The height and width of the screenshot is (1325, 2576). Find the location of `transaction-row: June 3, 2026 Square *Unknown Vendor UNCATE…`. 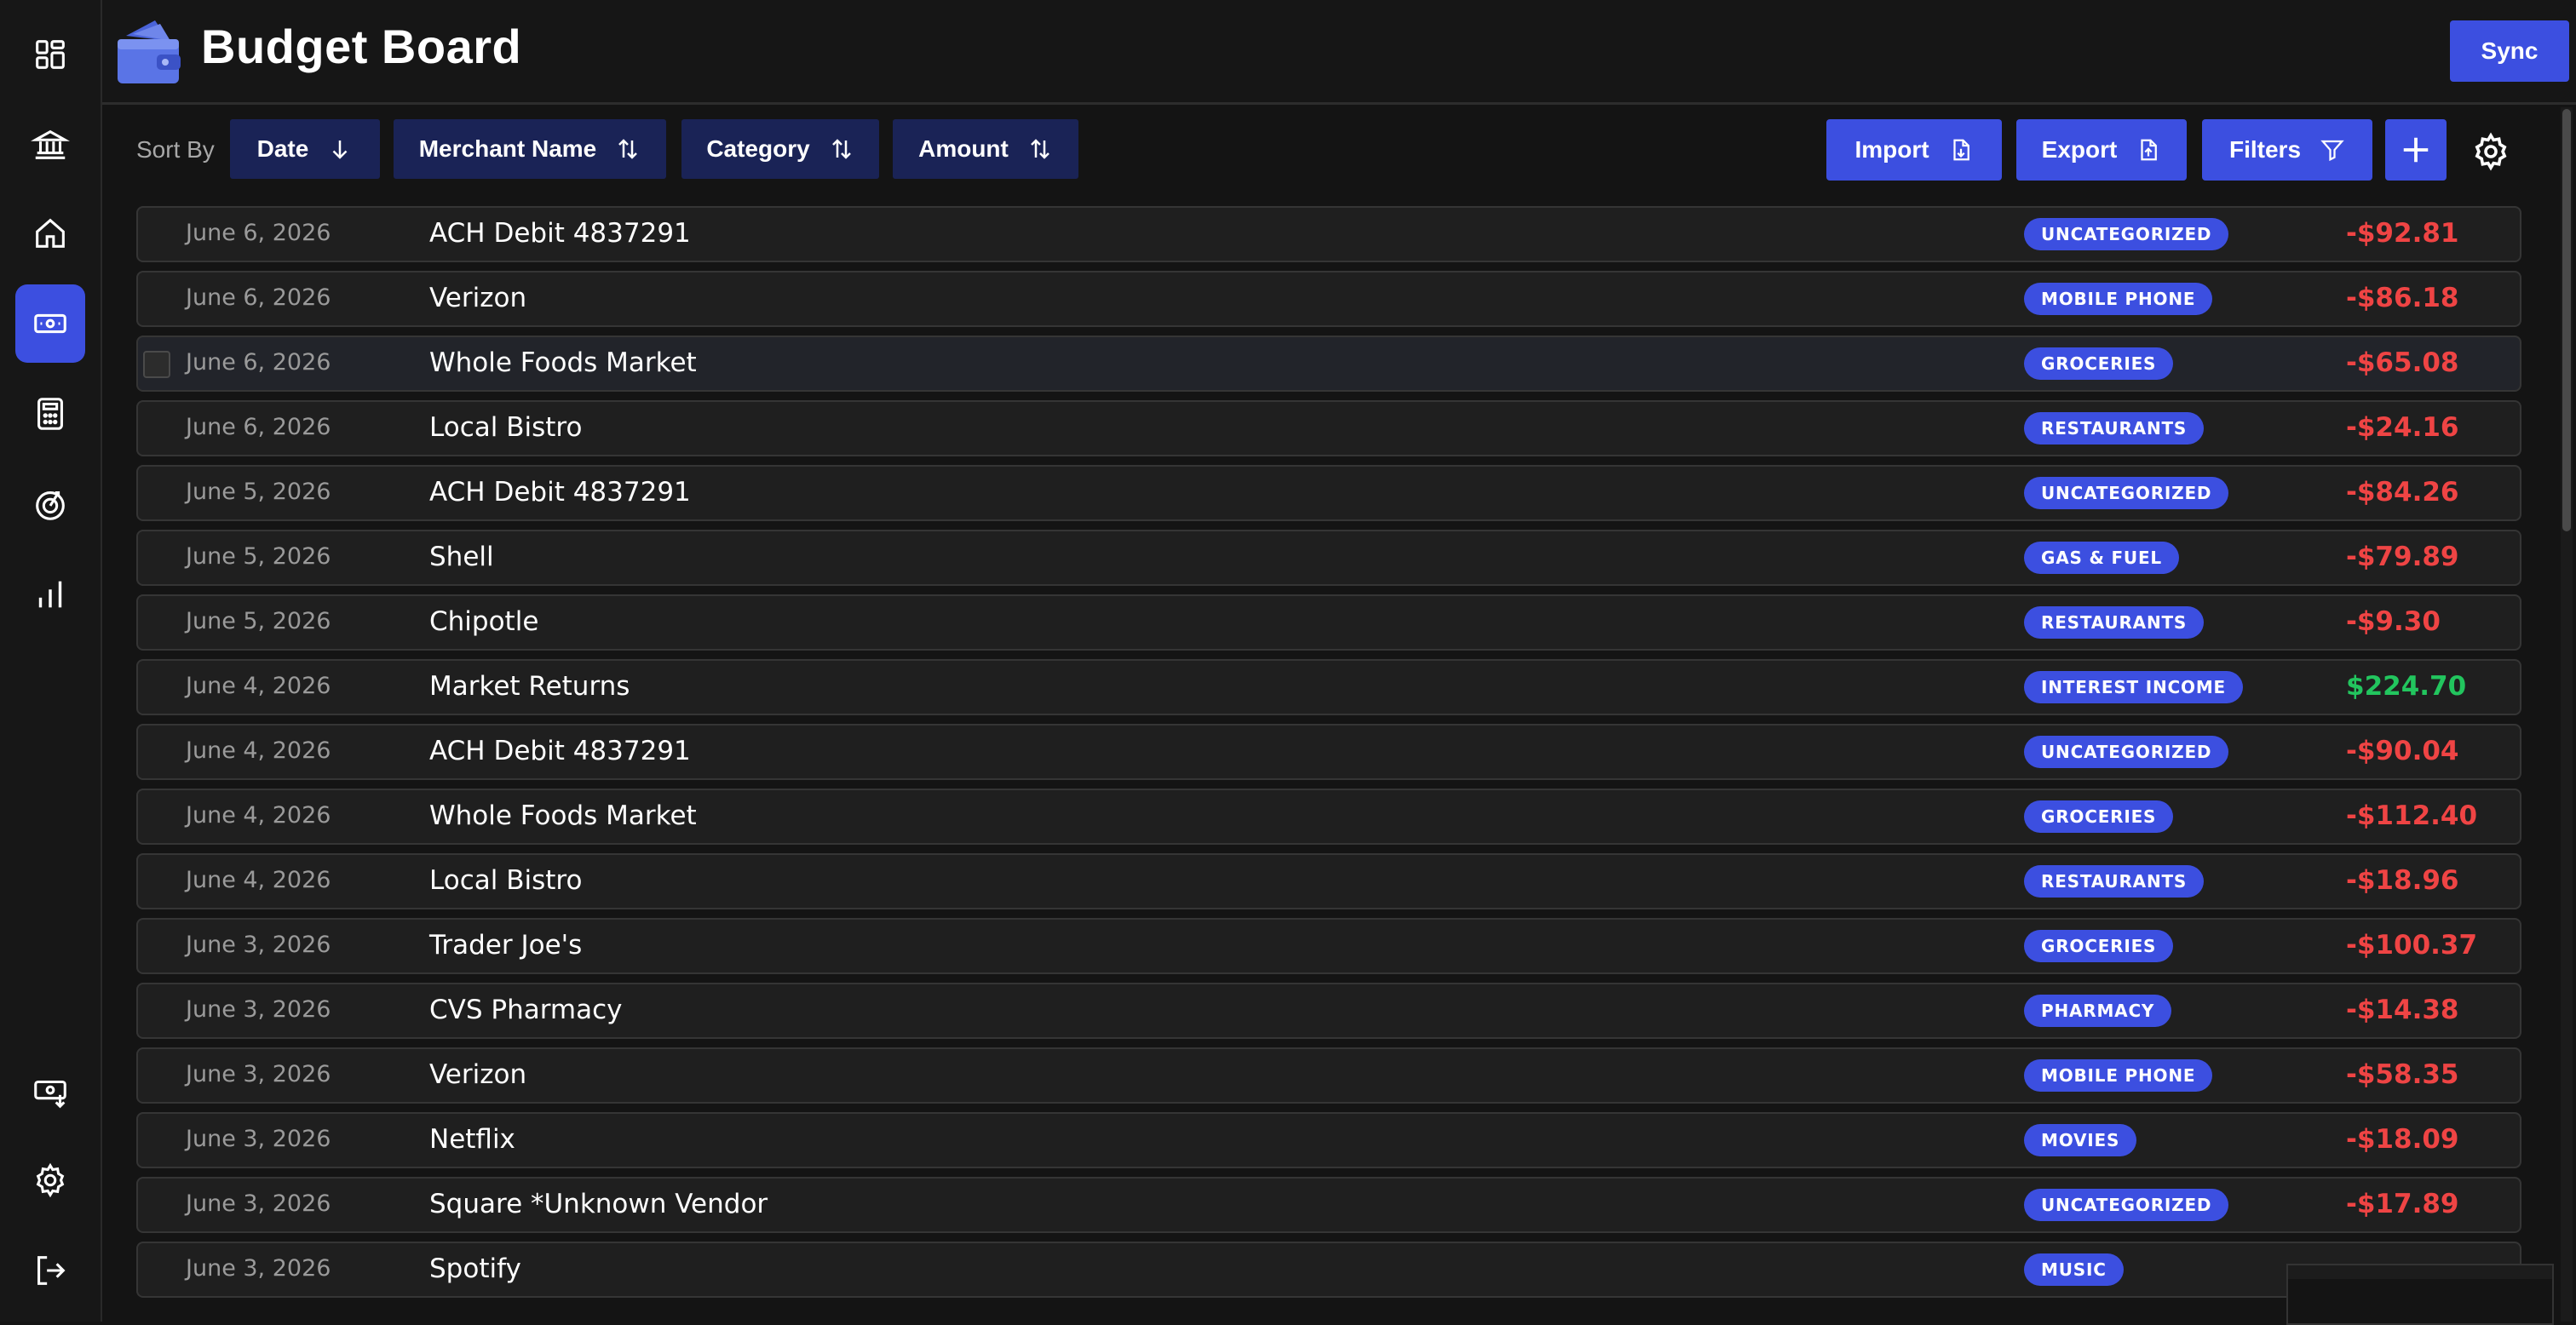

transaction-row: June 3, 2026 Square *Unknown Vendor UNCATE… is located at coordinates (1329, 1205).